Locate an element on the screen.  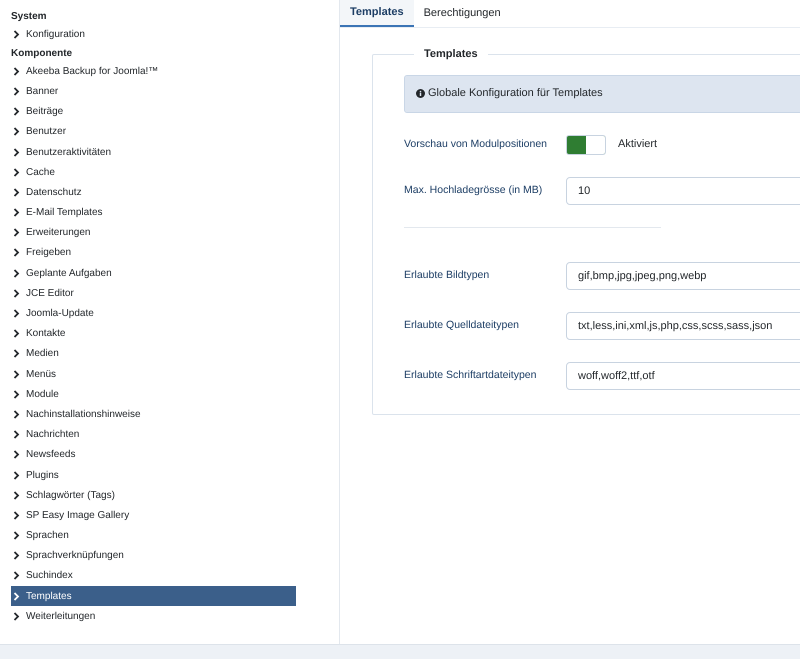
sidebar-item: Benutzeraktivitäten is located at coordinates (153, 152).